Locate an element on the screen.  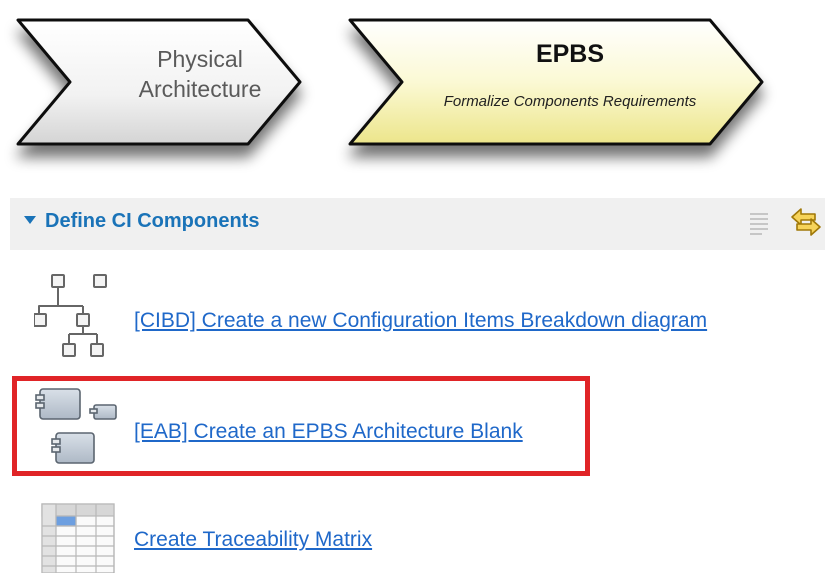
step-epbs-label: EPBS is located at coordinates (570, 54).